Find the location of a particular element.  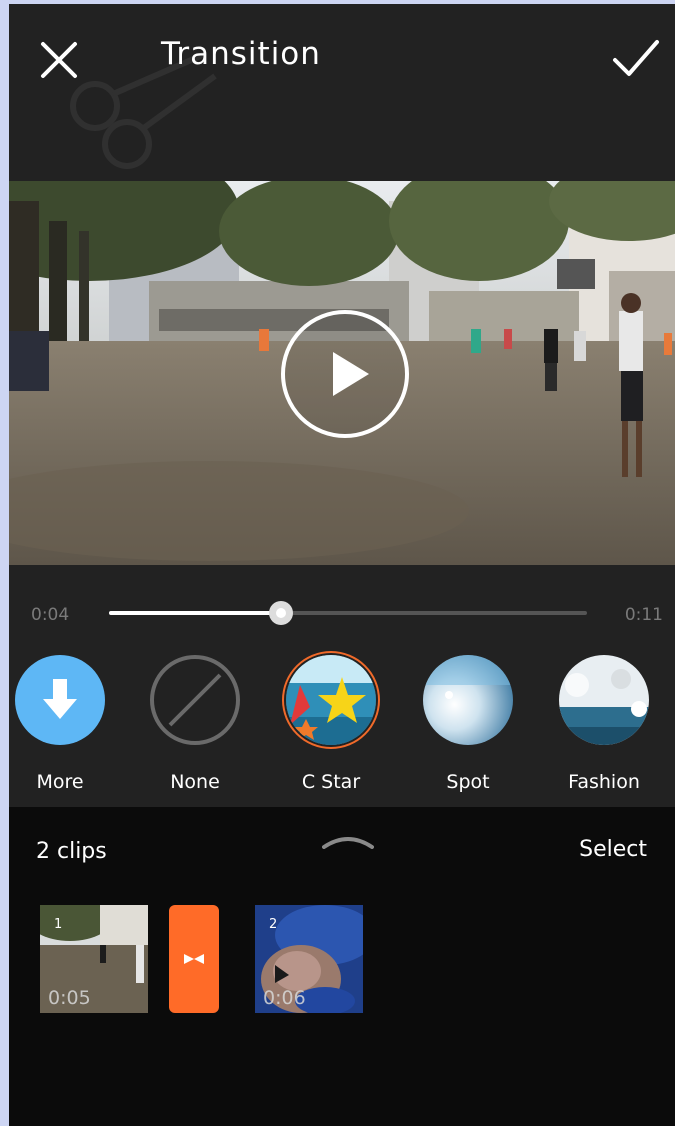

play-icon is located at coordinates (345, 374).